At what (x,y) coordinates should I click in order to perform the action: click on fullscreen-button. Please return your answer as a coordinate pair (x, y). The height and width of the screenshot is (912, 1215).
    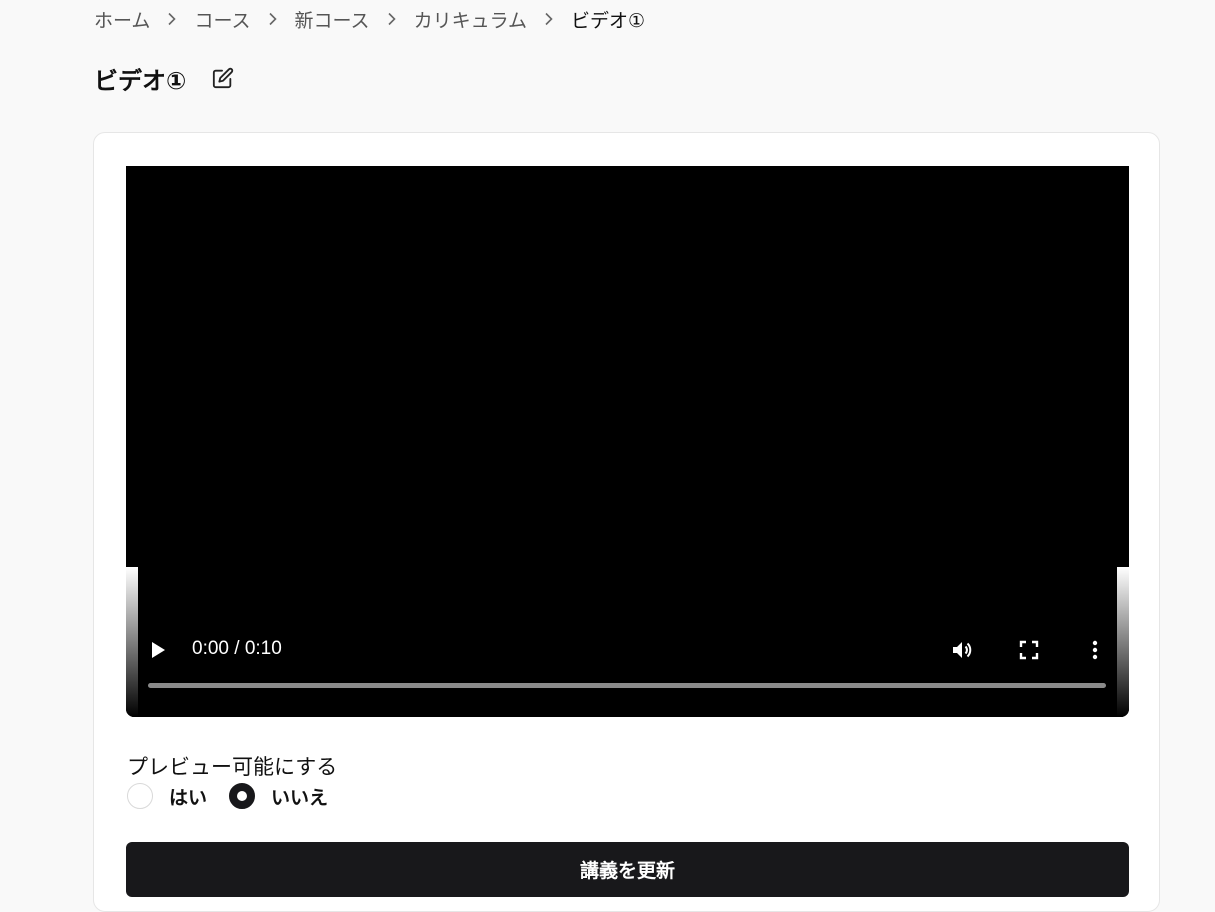
    Looking at the image, I should click on (1029, 650).